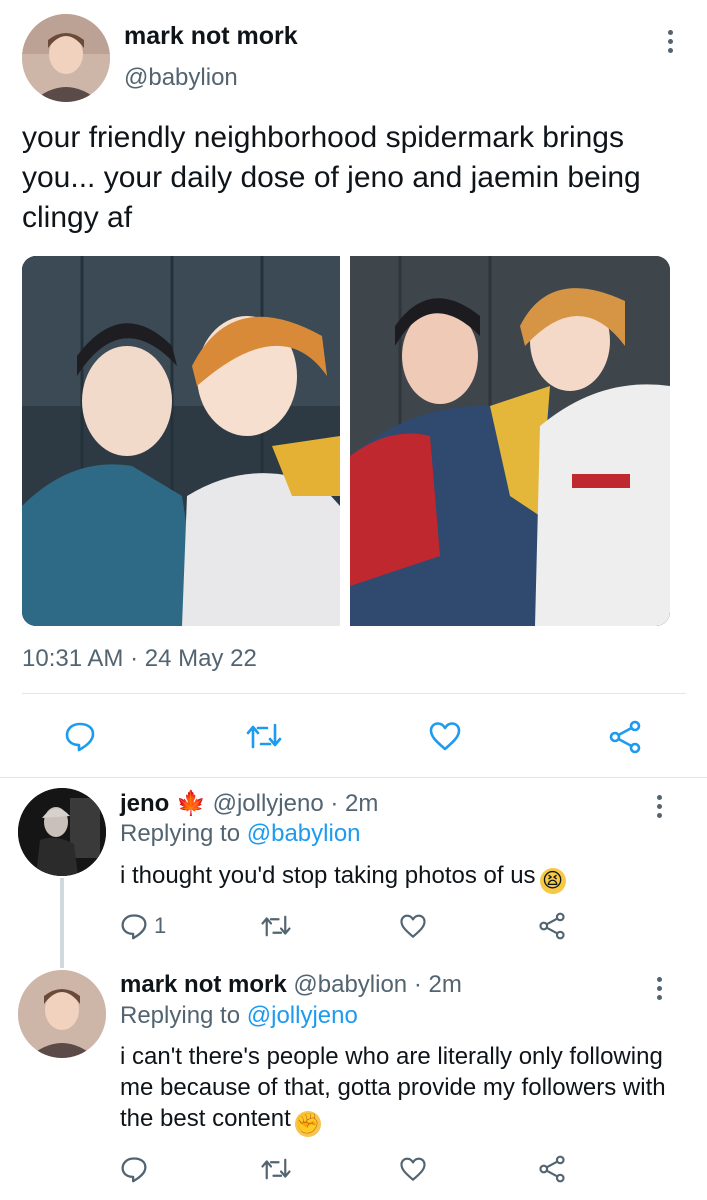  What do you see at coordinates (437, 984) in the screenshot?
I see `reply-2-time: · 2m` at bounding box center [437, 984].